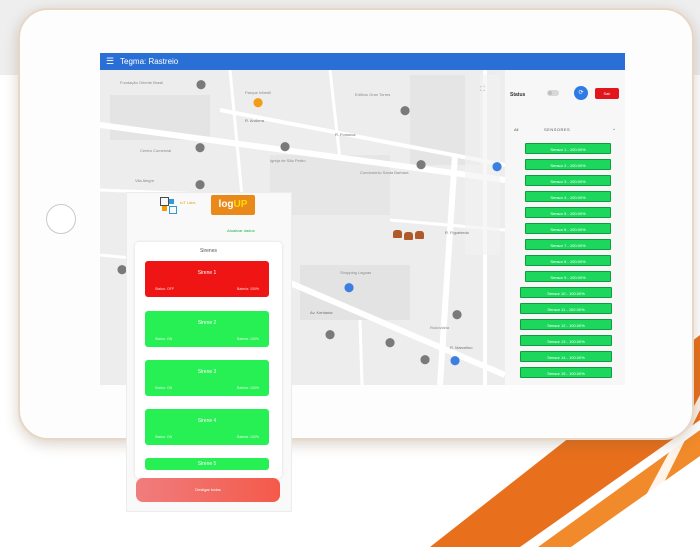 The width and height of the screenshot is (700, 547). What do you see at coordinates (255, 120) in the screenshot?
I see `street-label: R. Andorra` at bounding box center [255, 120].